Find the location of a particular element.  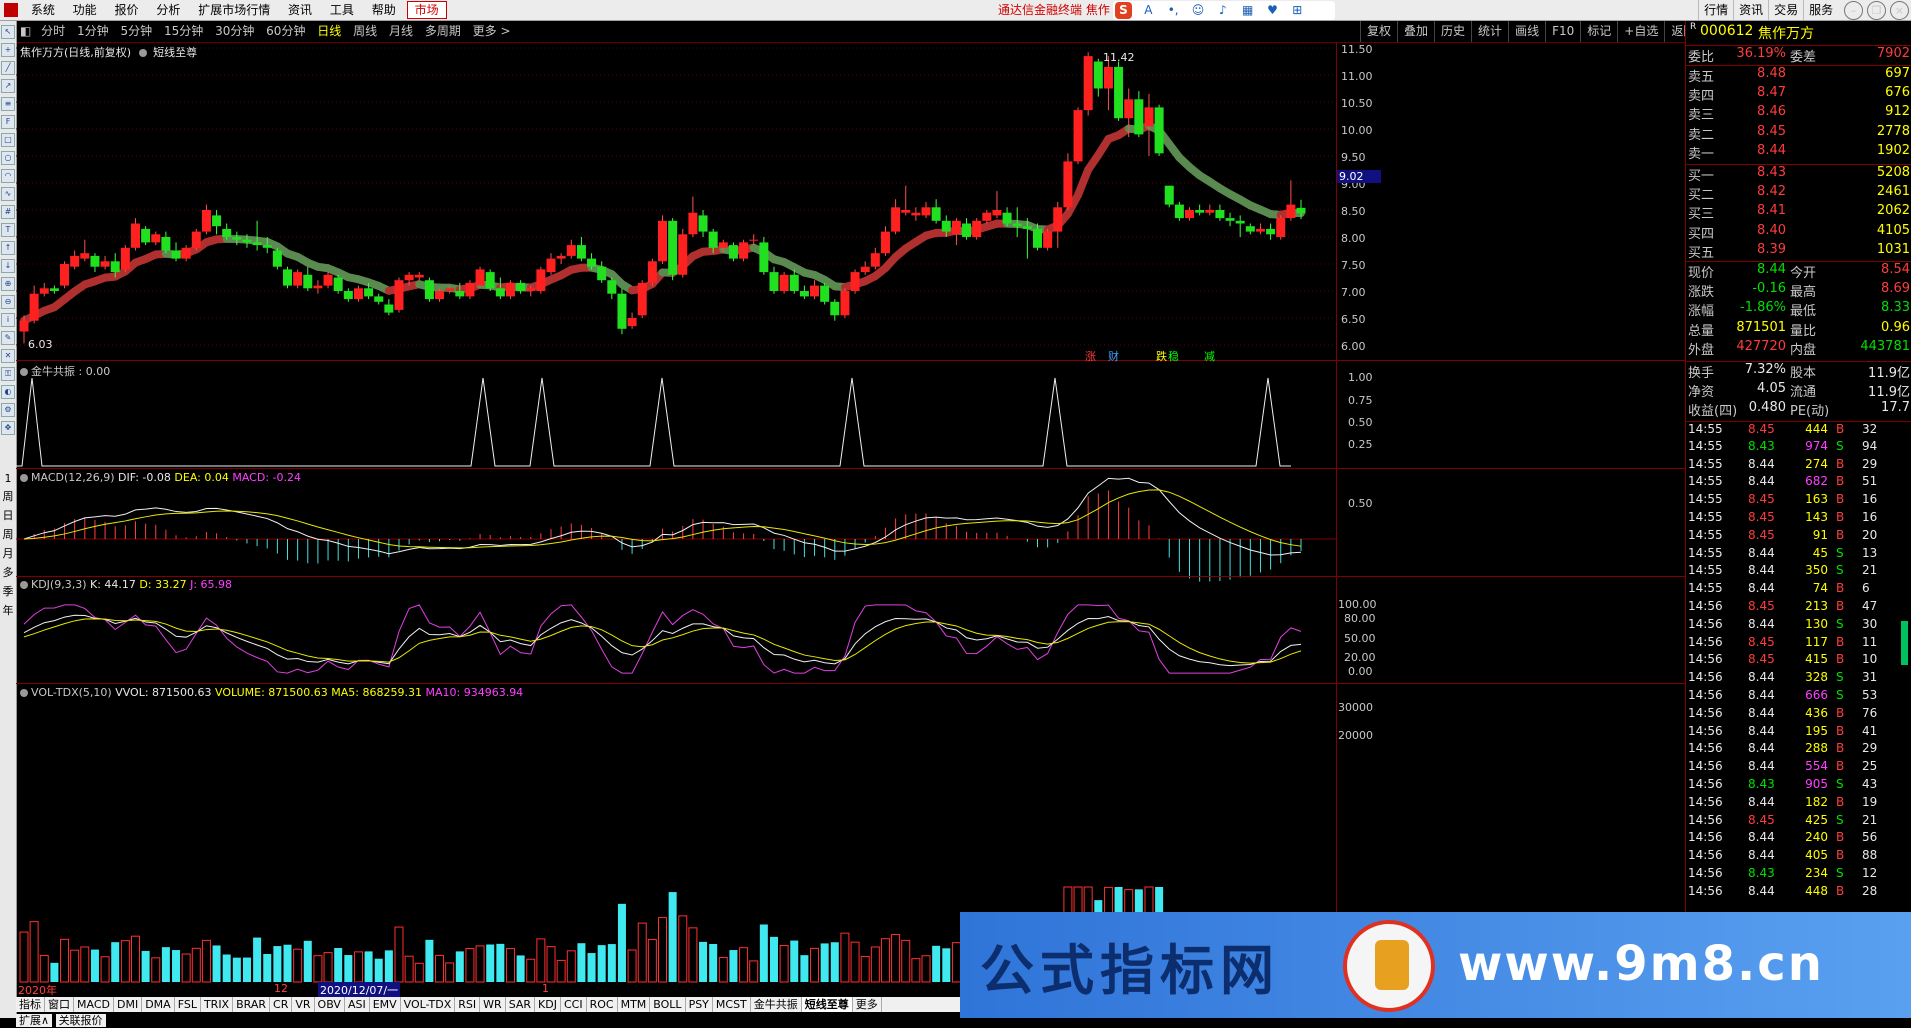

info-tool-icon: i is located at coordinates (8, 320).